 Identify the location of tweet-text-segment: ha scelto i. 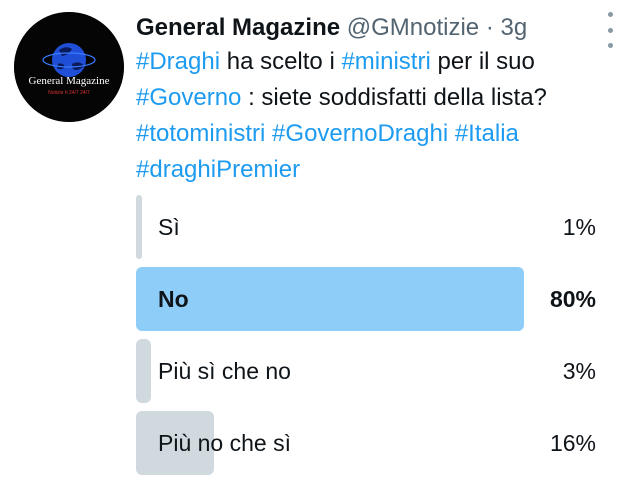
(281, 61).